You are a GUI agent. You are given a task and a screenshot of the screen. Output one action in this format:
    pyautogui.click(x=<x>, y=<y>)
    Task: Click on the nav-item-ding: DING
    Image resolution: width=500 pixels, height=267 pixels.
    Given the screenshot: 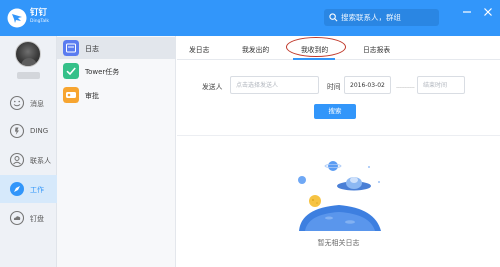 What is the action you would take?
    pyautogui.click(x=28, y=131)
    